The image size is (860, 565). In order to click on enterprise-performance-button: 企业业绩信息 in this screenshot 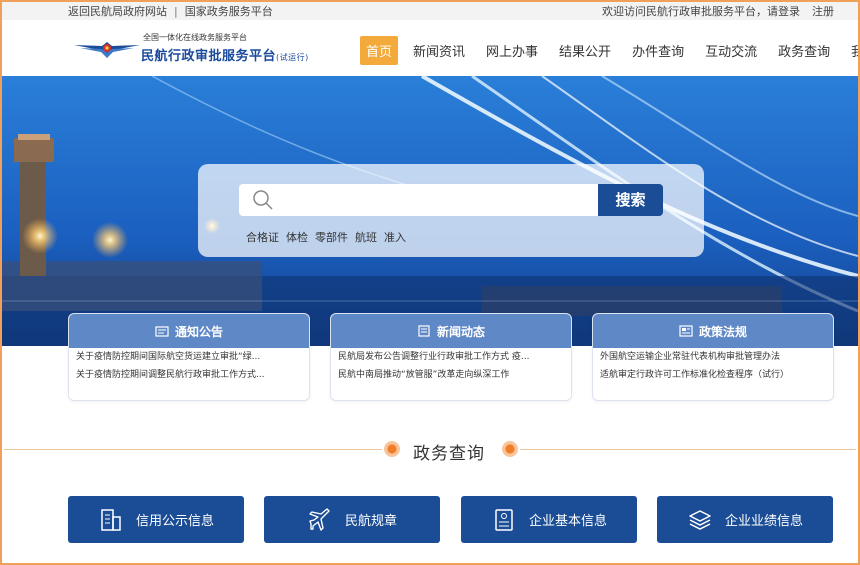, I will do `click(745, 519)`.